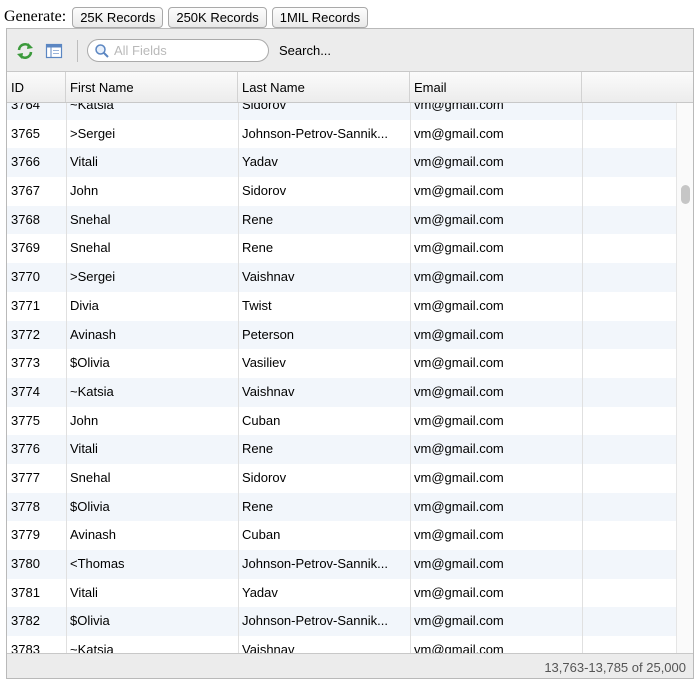  Describe the element at coordinates (25, 449) in the screenshot. I see `cell-id: 3776` at that location.